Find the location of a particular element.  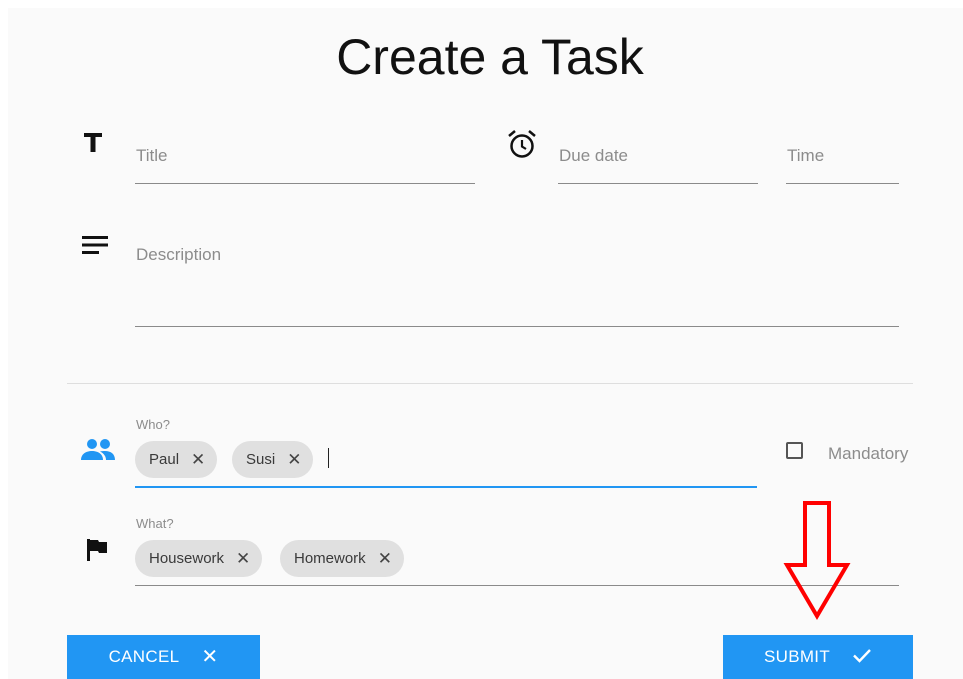

mandatory-checkbox is located at coordinates (794, 450).